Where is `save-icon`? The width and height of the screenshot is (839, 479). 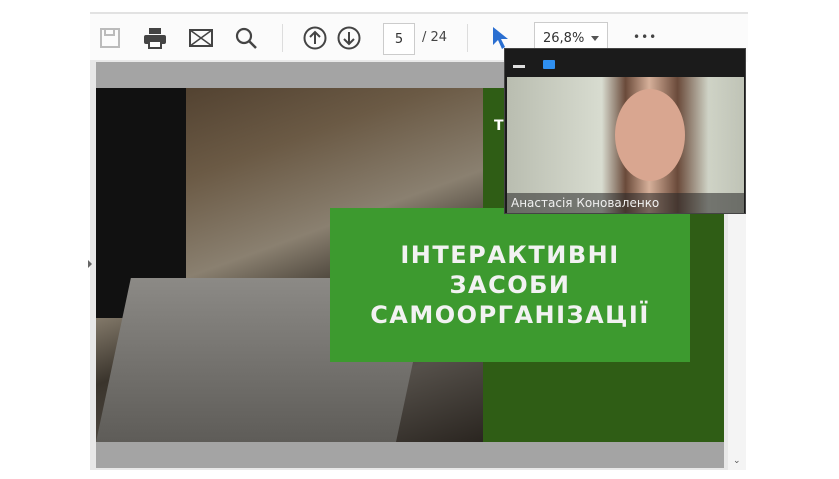 save-icon is located at coordinates (110, 38).